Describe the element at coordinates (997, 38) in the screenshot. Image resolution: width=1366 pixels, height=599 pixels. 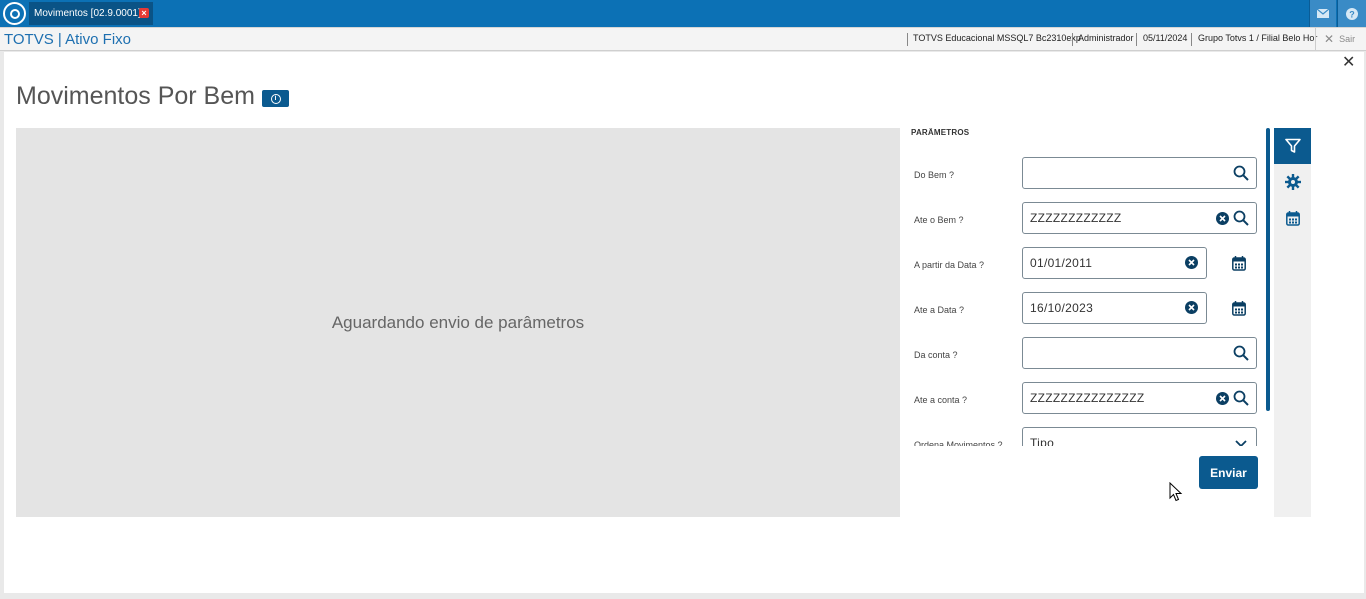
I see `environment-info: TOTVS Educacional MSSQL7 Bc2310exp` at that location.